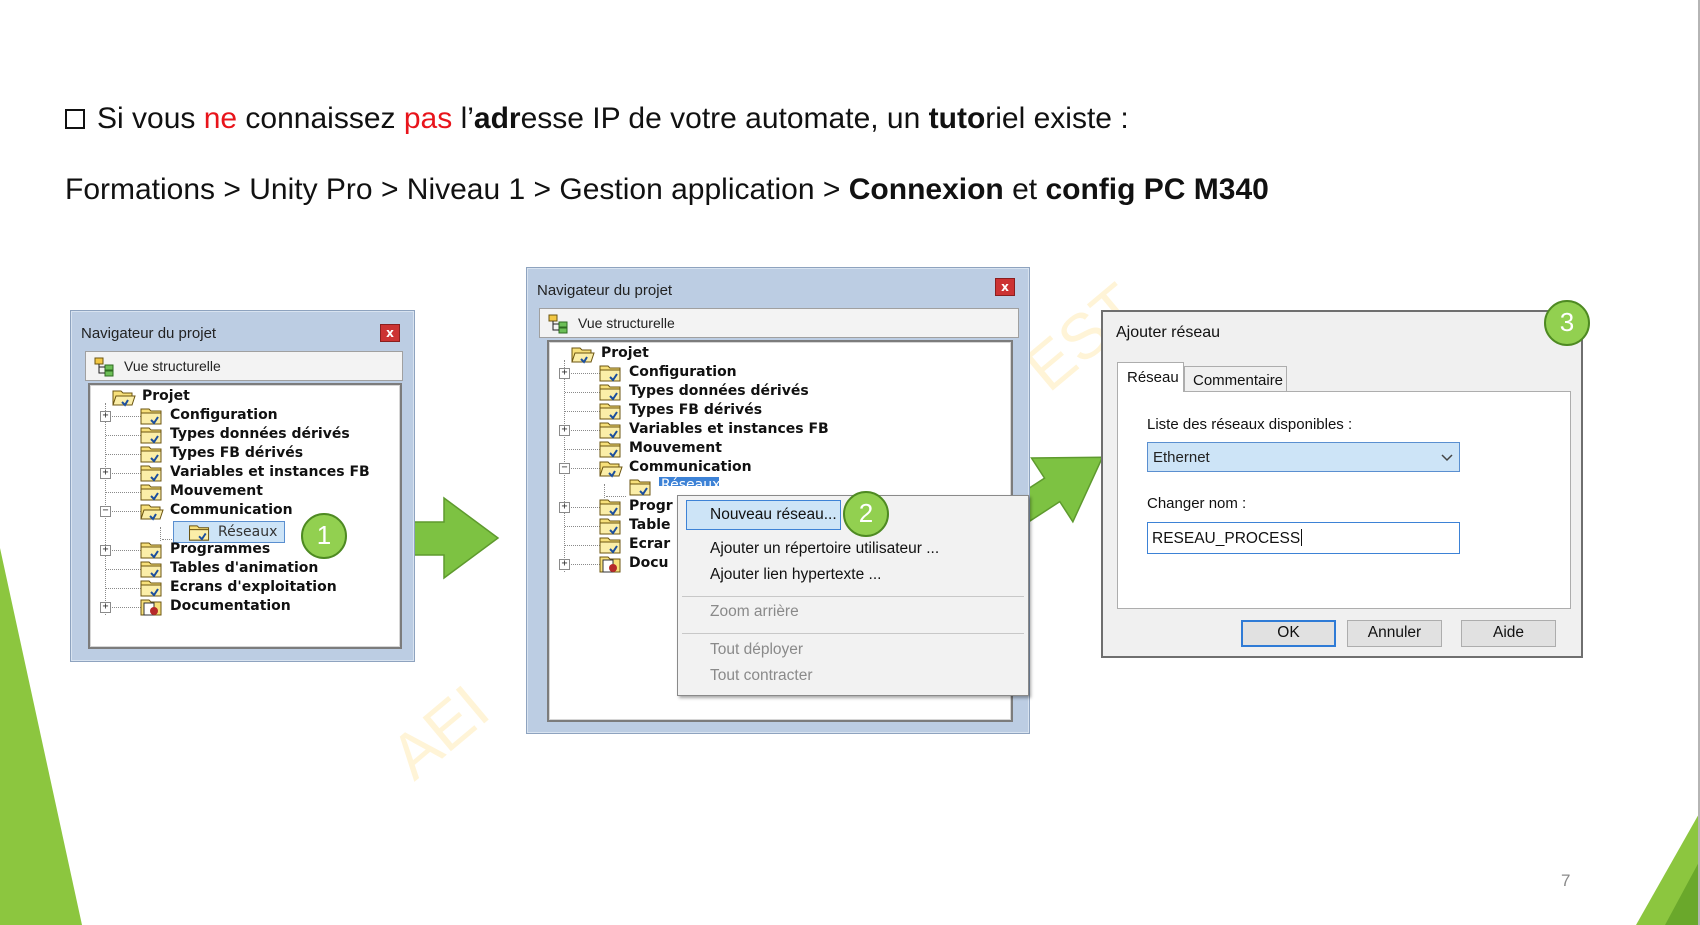 The height and width of the screenshot is (925, 1700). I want to click on node-label: Ecrar, so click(650, 544).